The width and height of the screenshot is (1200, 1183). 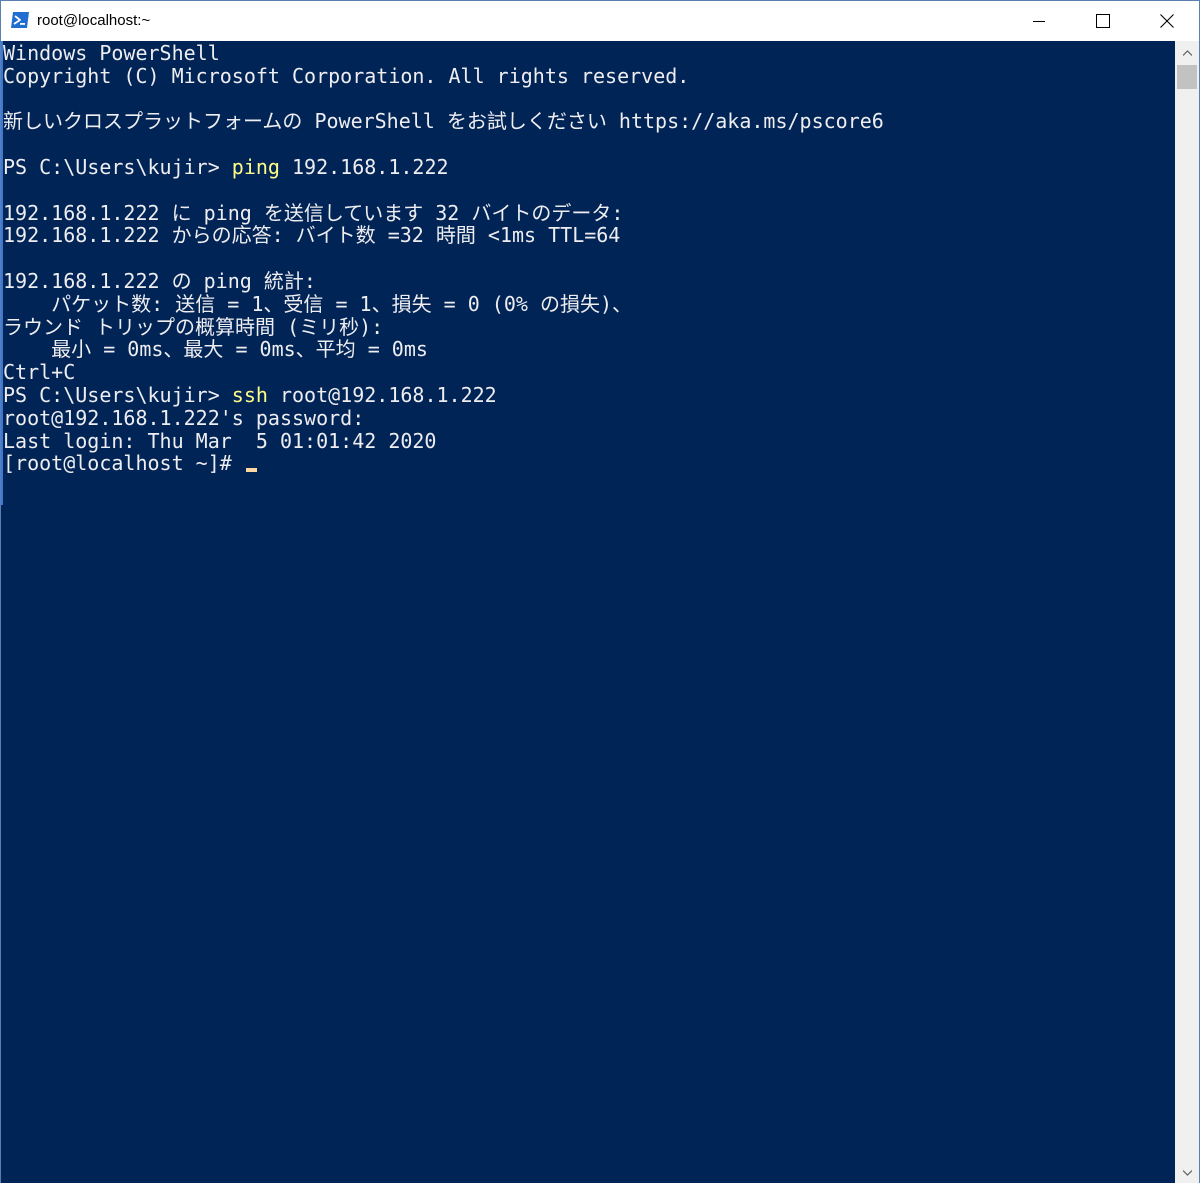 What do you see at coordinates (193, 326) in the screenshot?
I see `output-text: ラウンド トリップの概算時間 (ミリ秒):` at bounding box center [193, 326].